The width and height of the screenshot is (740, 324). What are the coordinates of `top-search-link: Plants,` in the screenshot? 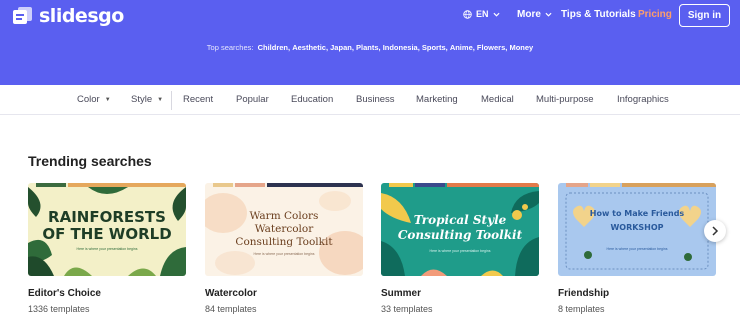 It's located at (368, 47).